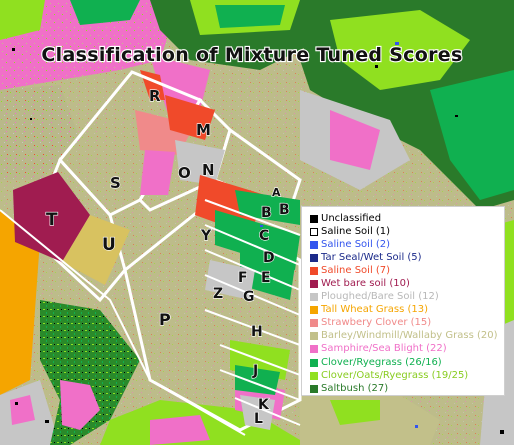  Describe the element at coordinates (407, 244) in the screenshot. I see `legend-entry: Saline Soil (2)` at that location.